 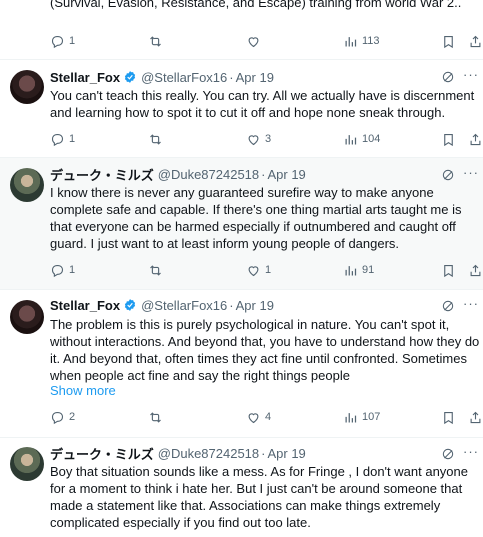 I want to click on show-more-link: Show more, so click(x=83, y=390).